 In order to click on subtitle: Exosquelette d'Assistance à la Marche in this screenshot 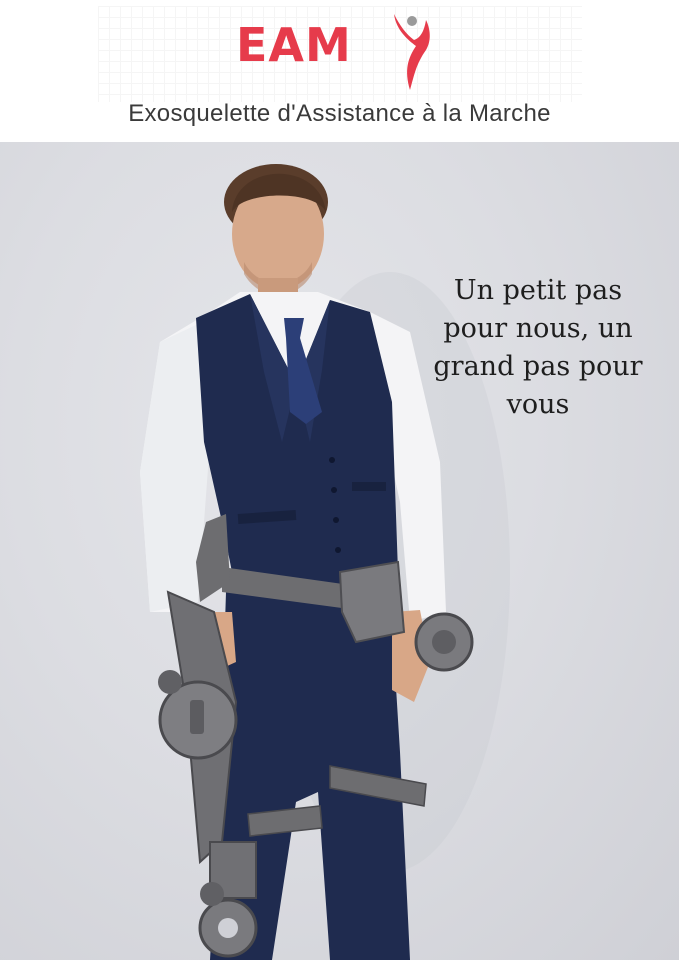, I will do `click(339, 113)`.